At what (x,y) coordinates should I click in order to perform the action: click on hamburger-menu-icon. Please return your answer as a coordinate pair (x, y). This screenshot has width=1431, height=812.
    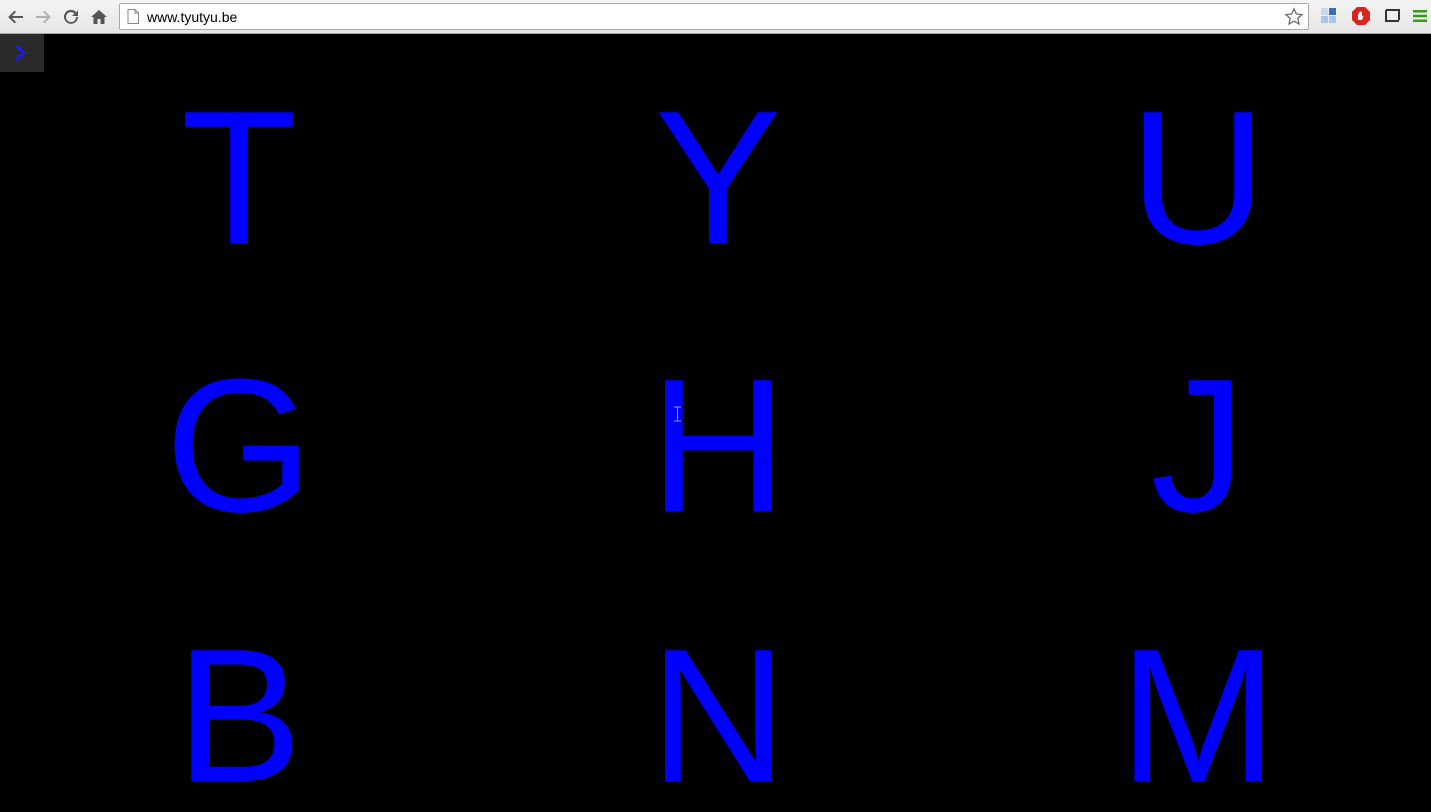
    Looking at the image, I should click on (1420, 16).